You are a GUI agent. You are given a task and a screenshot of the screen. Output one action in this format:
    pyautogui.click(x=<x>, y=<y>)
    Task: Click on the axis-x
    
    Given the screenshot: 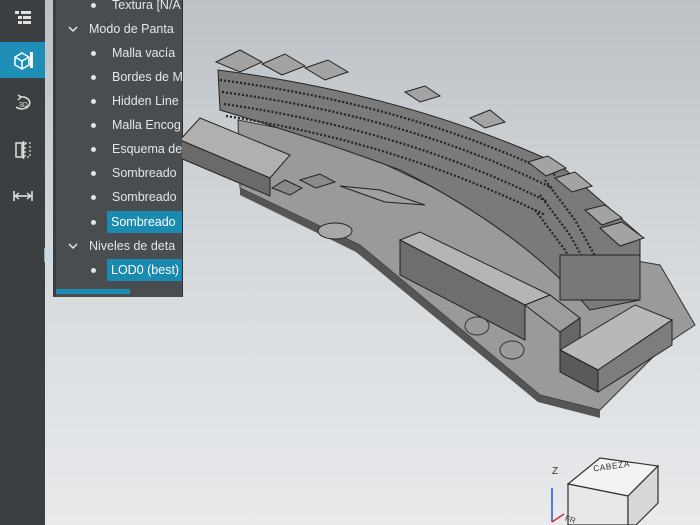 What is the action you would take?
    pyautogui.click(x=558, y=518)
    